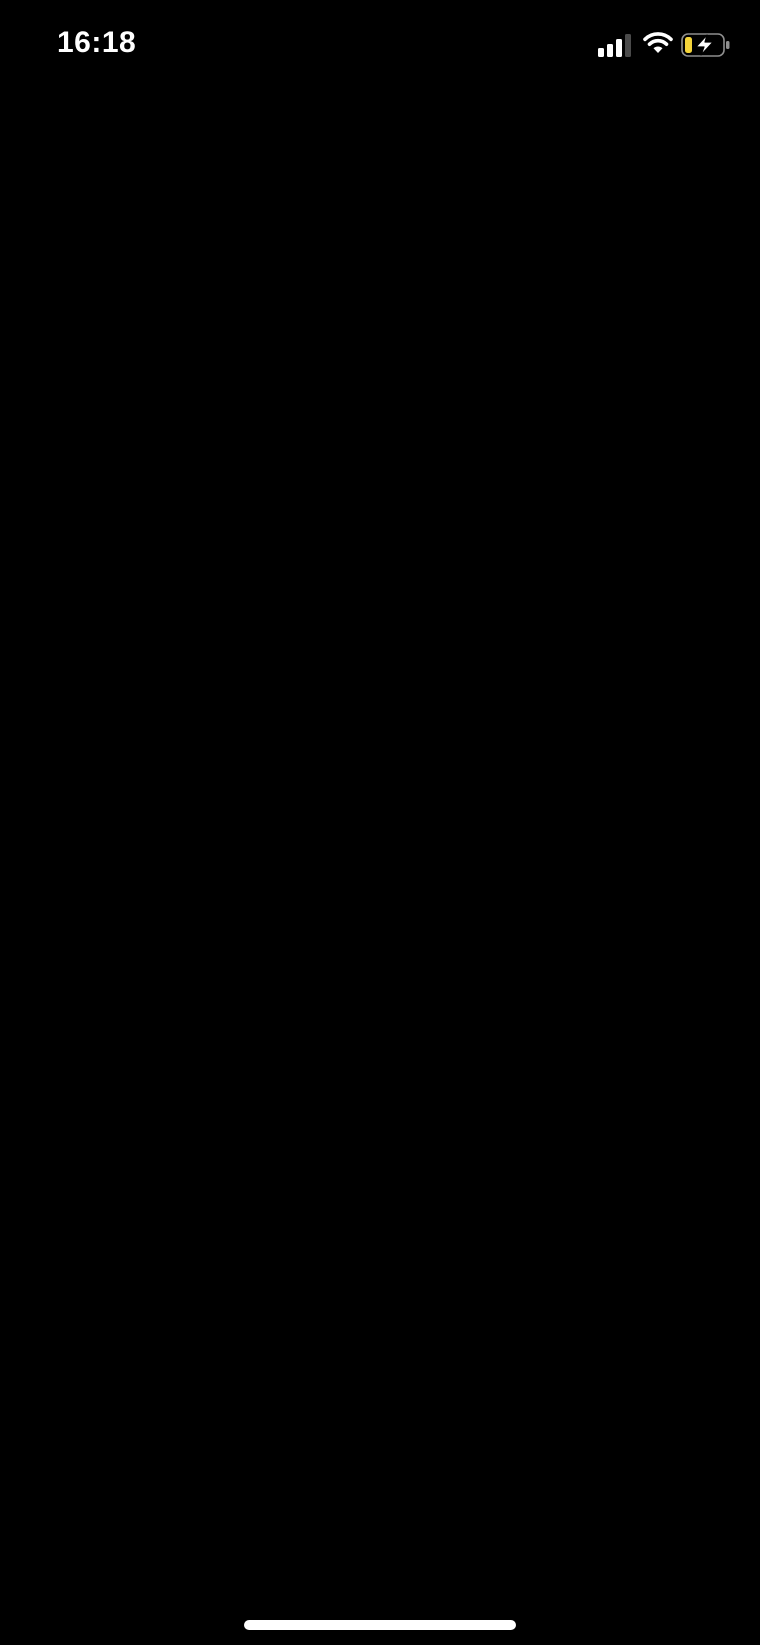  I want to click on charging-bolt-icon, so click(704, 45).